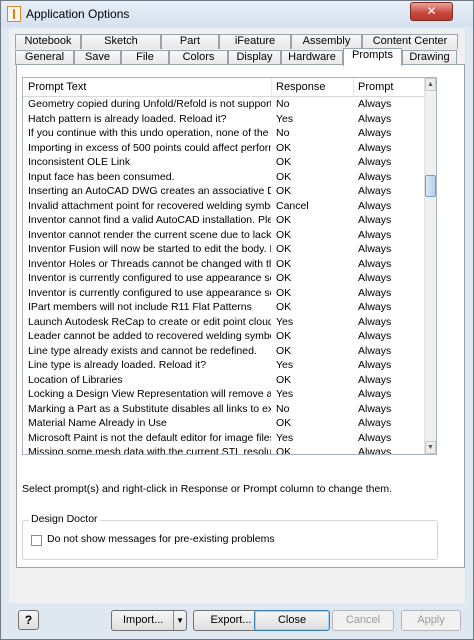 The image size is (474, 640). Describe the element at coordinates (149, 380) in the screenshot. I see `prompt-text-cell: Location of Libraries` at that location.